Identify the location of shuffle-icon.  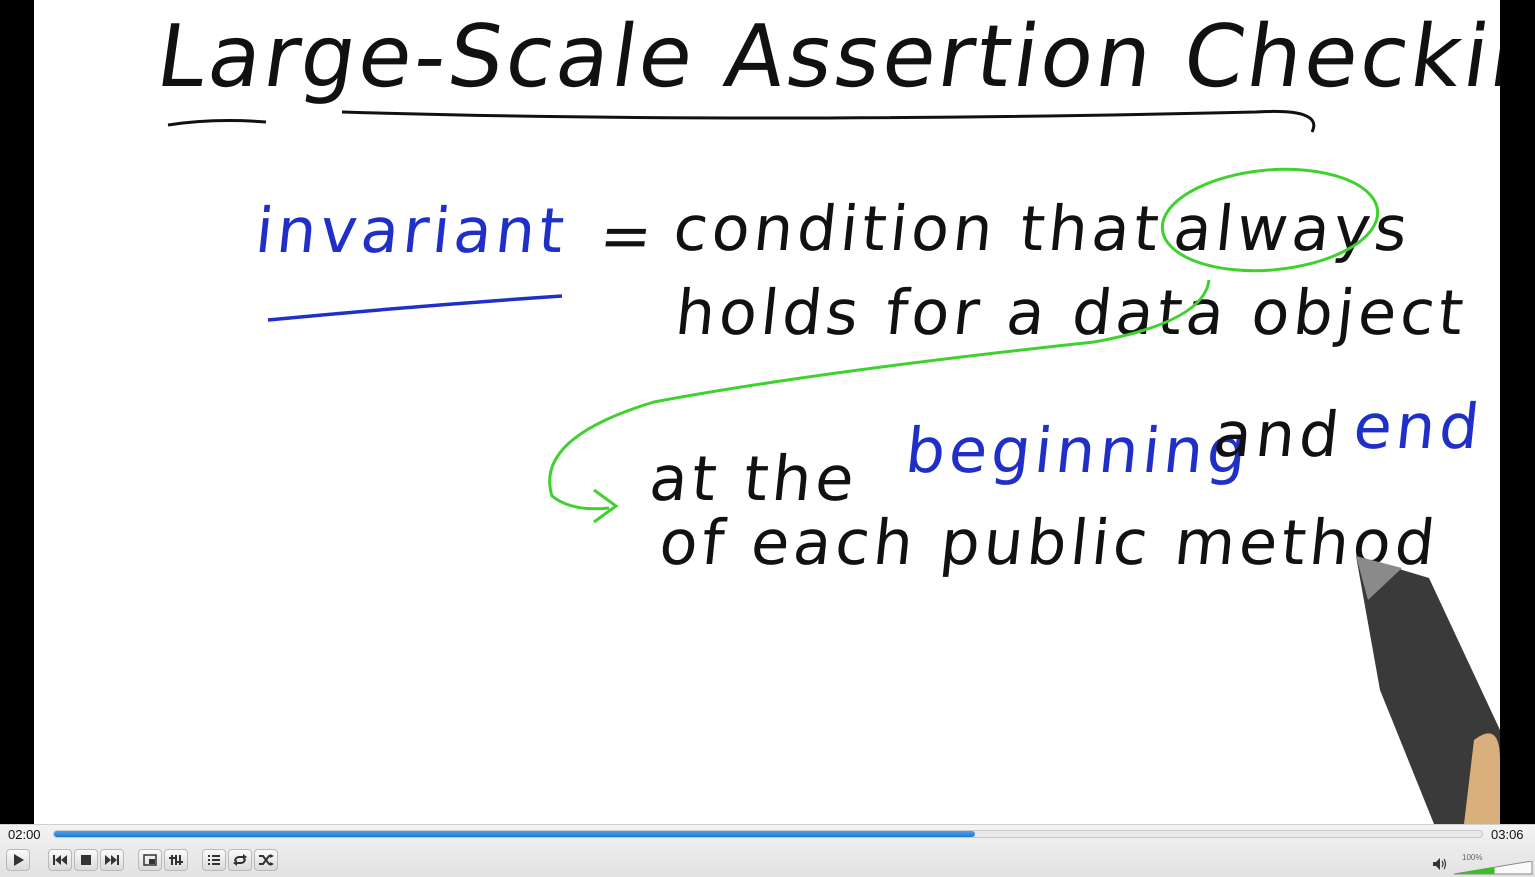
(266, 860).